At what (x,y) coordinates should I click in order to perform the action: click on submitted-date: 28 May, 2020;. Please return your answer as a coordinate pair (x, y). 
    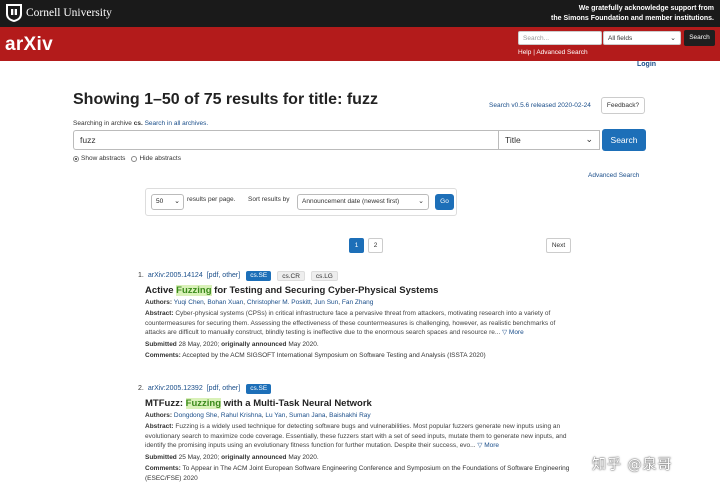
    Looking at the image, I should click on (199, 345).